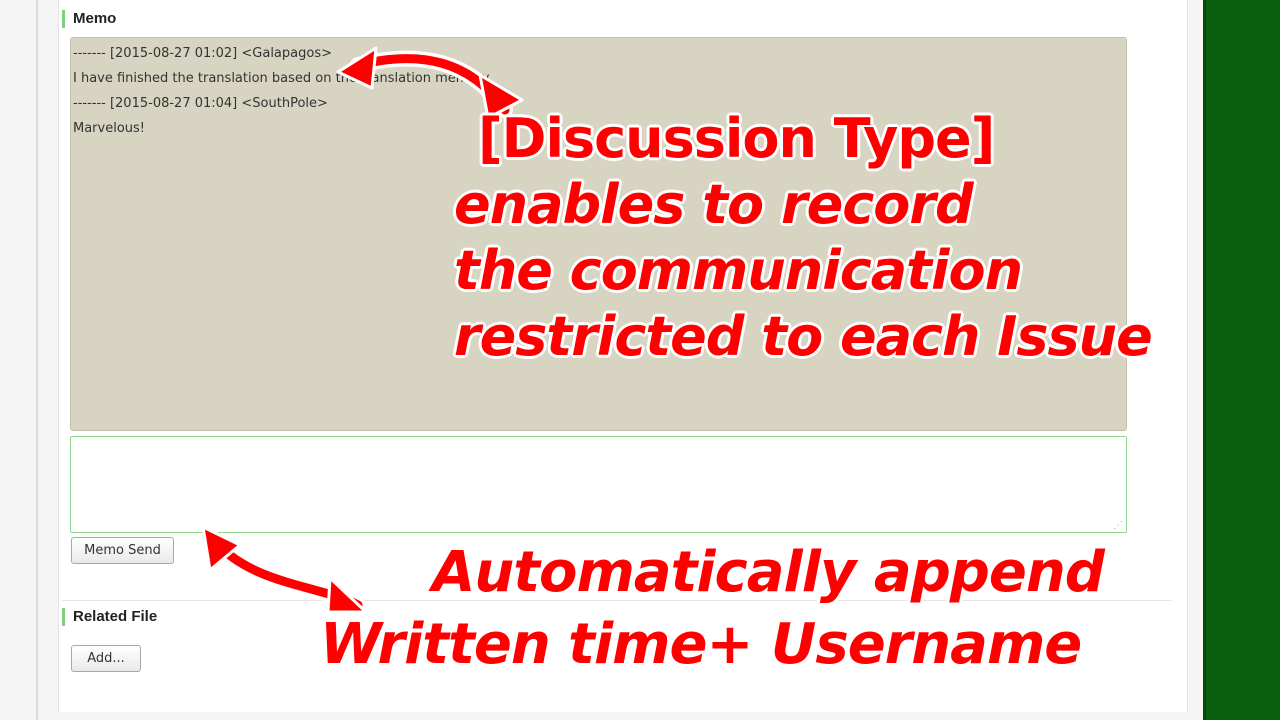 The width and height of the screenshot is (1280, 720). Describe the element at coordinates (738, 270) in the screenshot. I see `annotation-top-line: the communication` at that location.